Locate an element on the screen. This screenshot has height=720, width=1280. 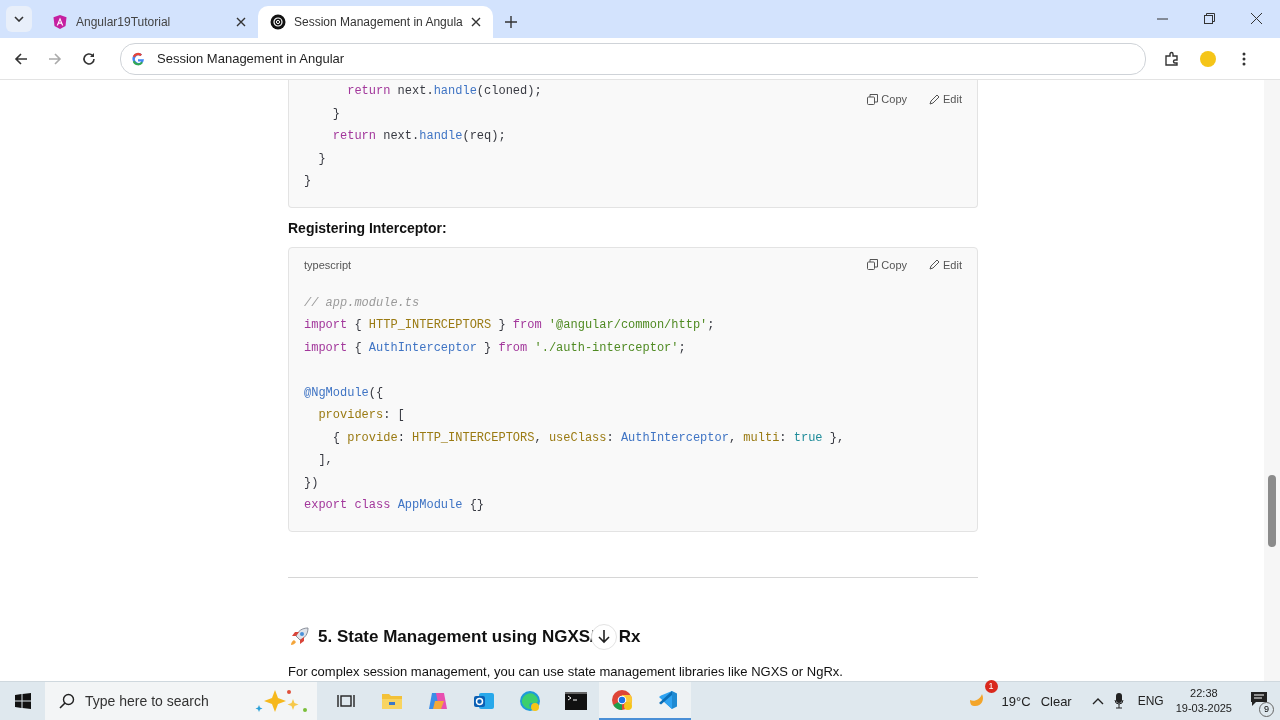
code-line: return next.handle(req); is located at coordinates (418, 136).